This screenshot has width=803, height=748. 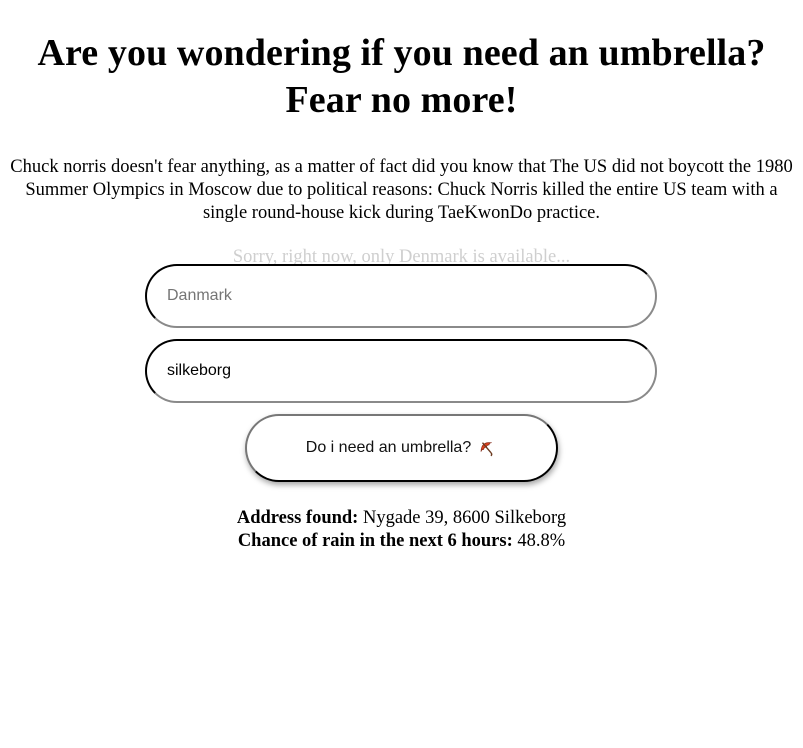 I want to click on country-input, so click(x=401, y=296).